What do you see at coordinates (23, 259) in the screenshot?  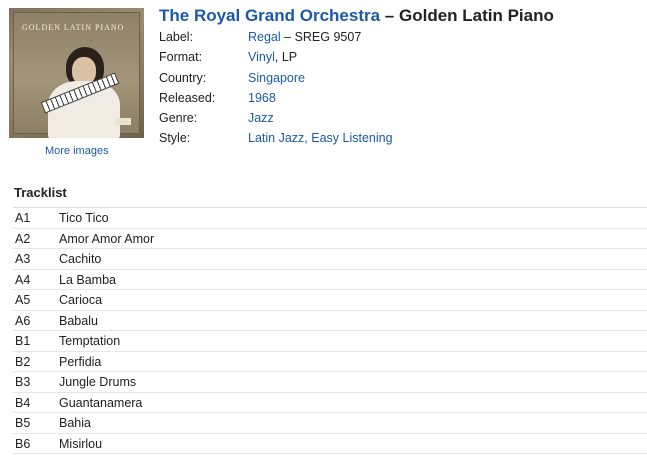 I see `track-position: A3` at bounding box center [23, 259].